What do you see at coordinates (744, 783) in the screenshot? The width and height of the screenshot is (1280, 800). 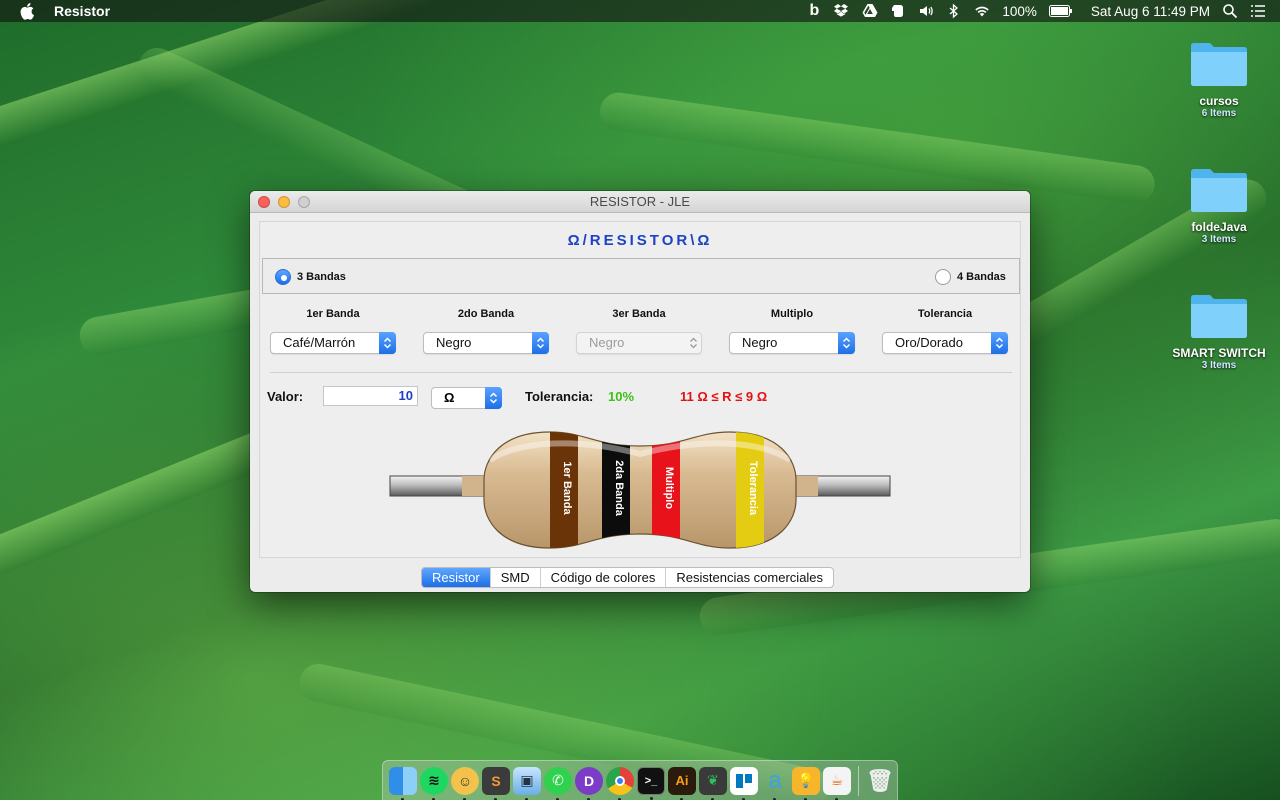 I see `dock-trello-icon` at bounding box center [744, 783].